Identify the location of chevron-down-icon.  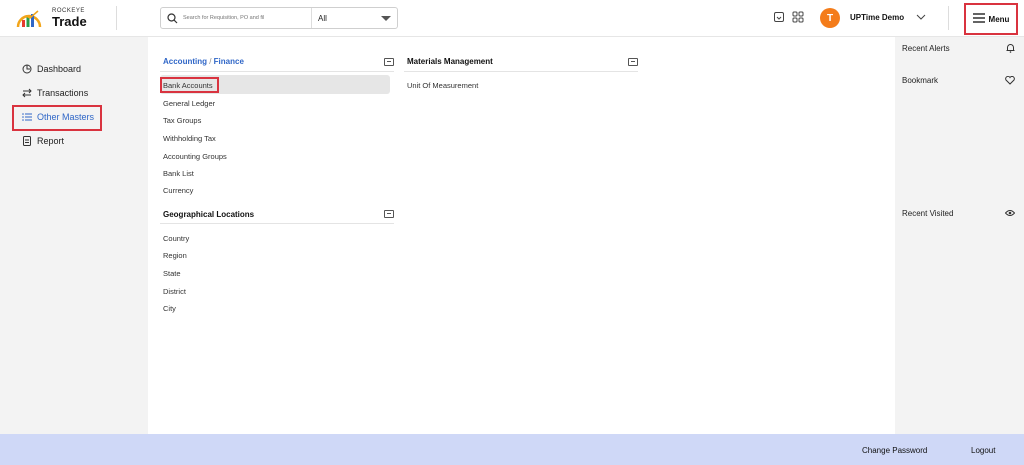
(386, 18).